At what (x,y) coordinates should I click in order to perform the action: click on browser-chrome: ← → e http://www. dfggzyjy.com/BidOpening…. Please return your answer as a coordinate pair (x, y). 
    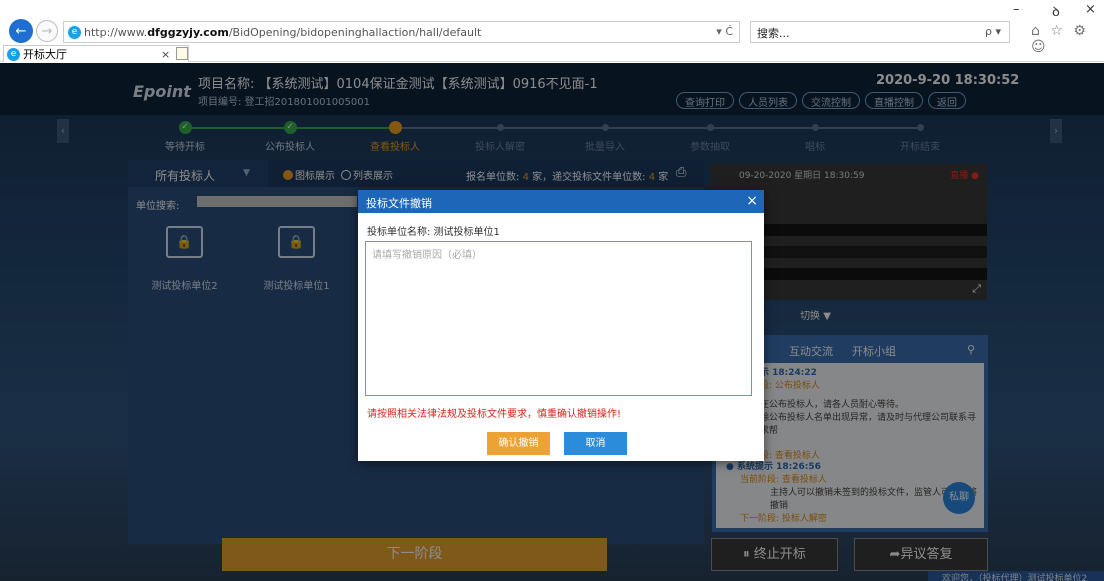
    Looking at the image, I should click on (552, 31).